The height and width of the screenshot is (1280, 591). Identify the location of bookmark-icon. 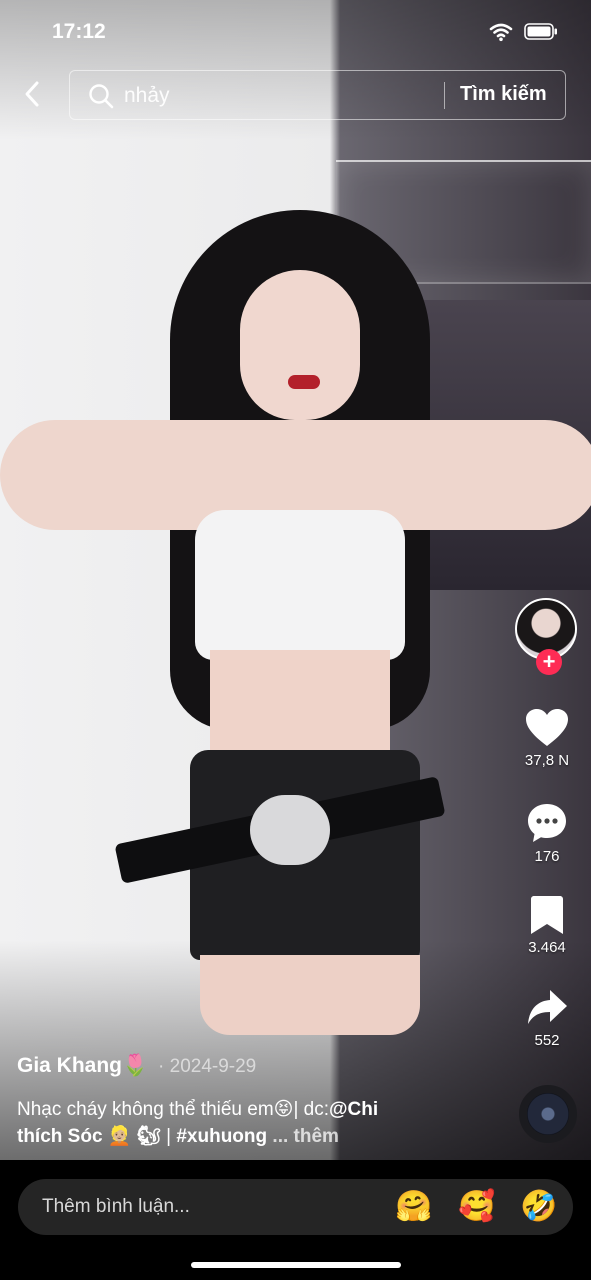
(547, 915).